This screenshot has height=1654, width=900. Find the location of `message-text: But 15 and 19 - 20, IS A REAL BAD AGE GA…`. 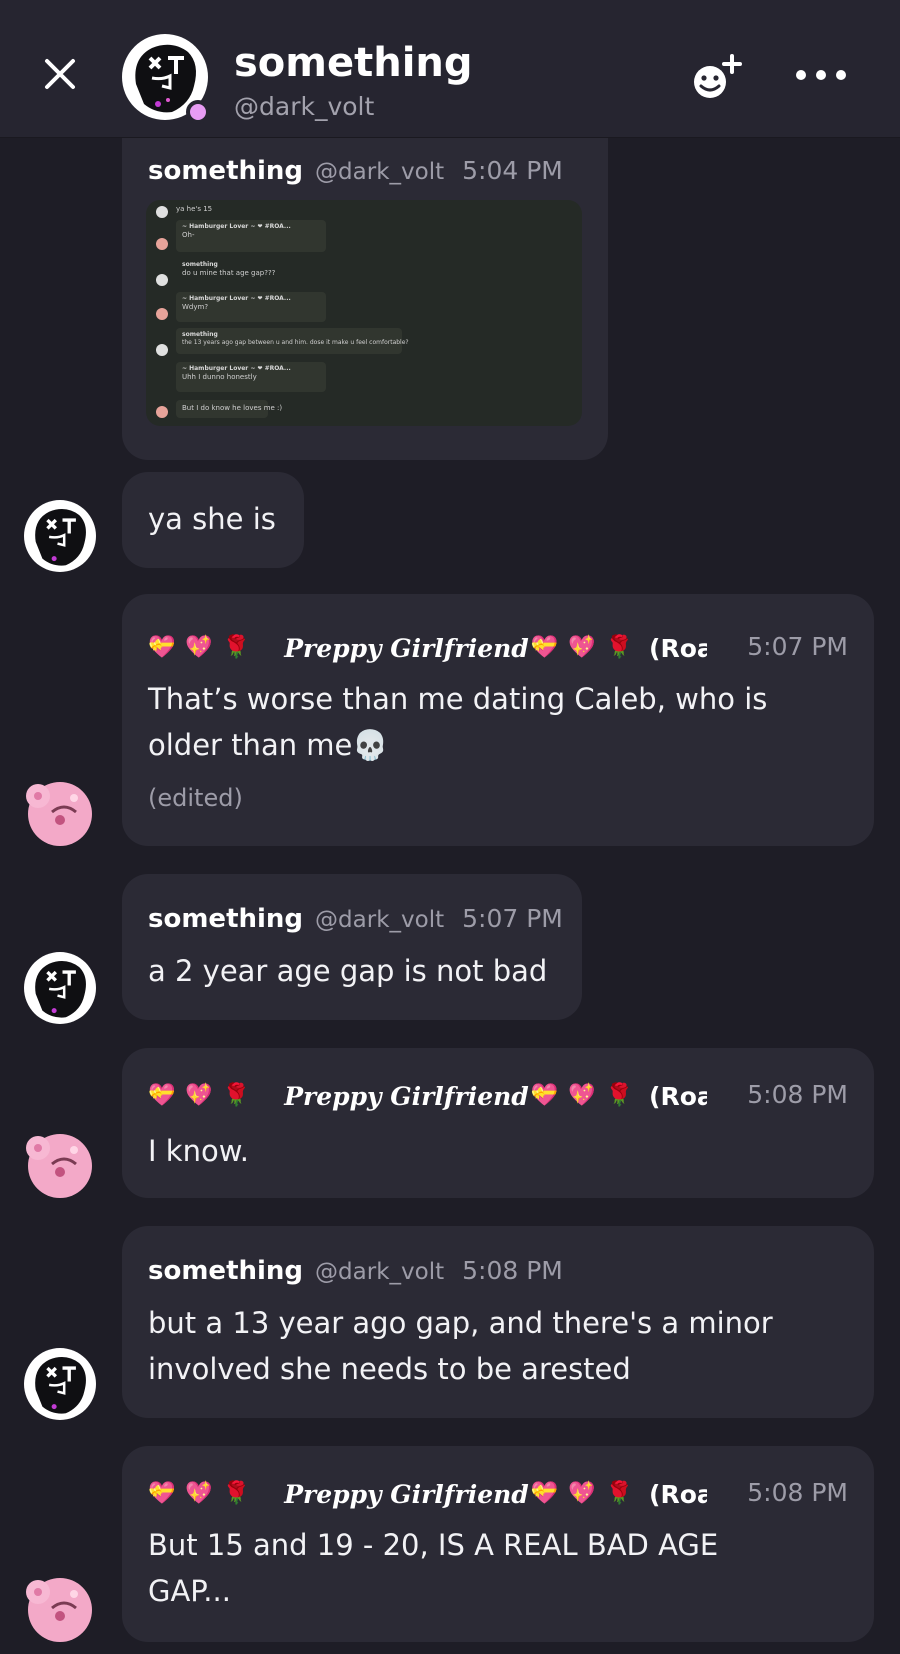

message-text: But 15 and 19 - 20, IS A REAL BAD AGE GA… is located at coordinates (433, 1568).